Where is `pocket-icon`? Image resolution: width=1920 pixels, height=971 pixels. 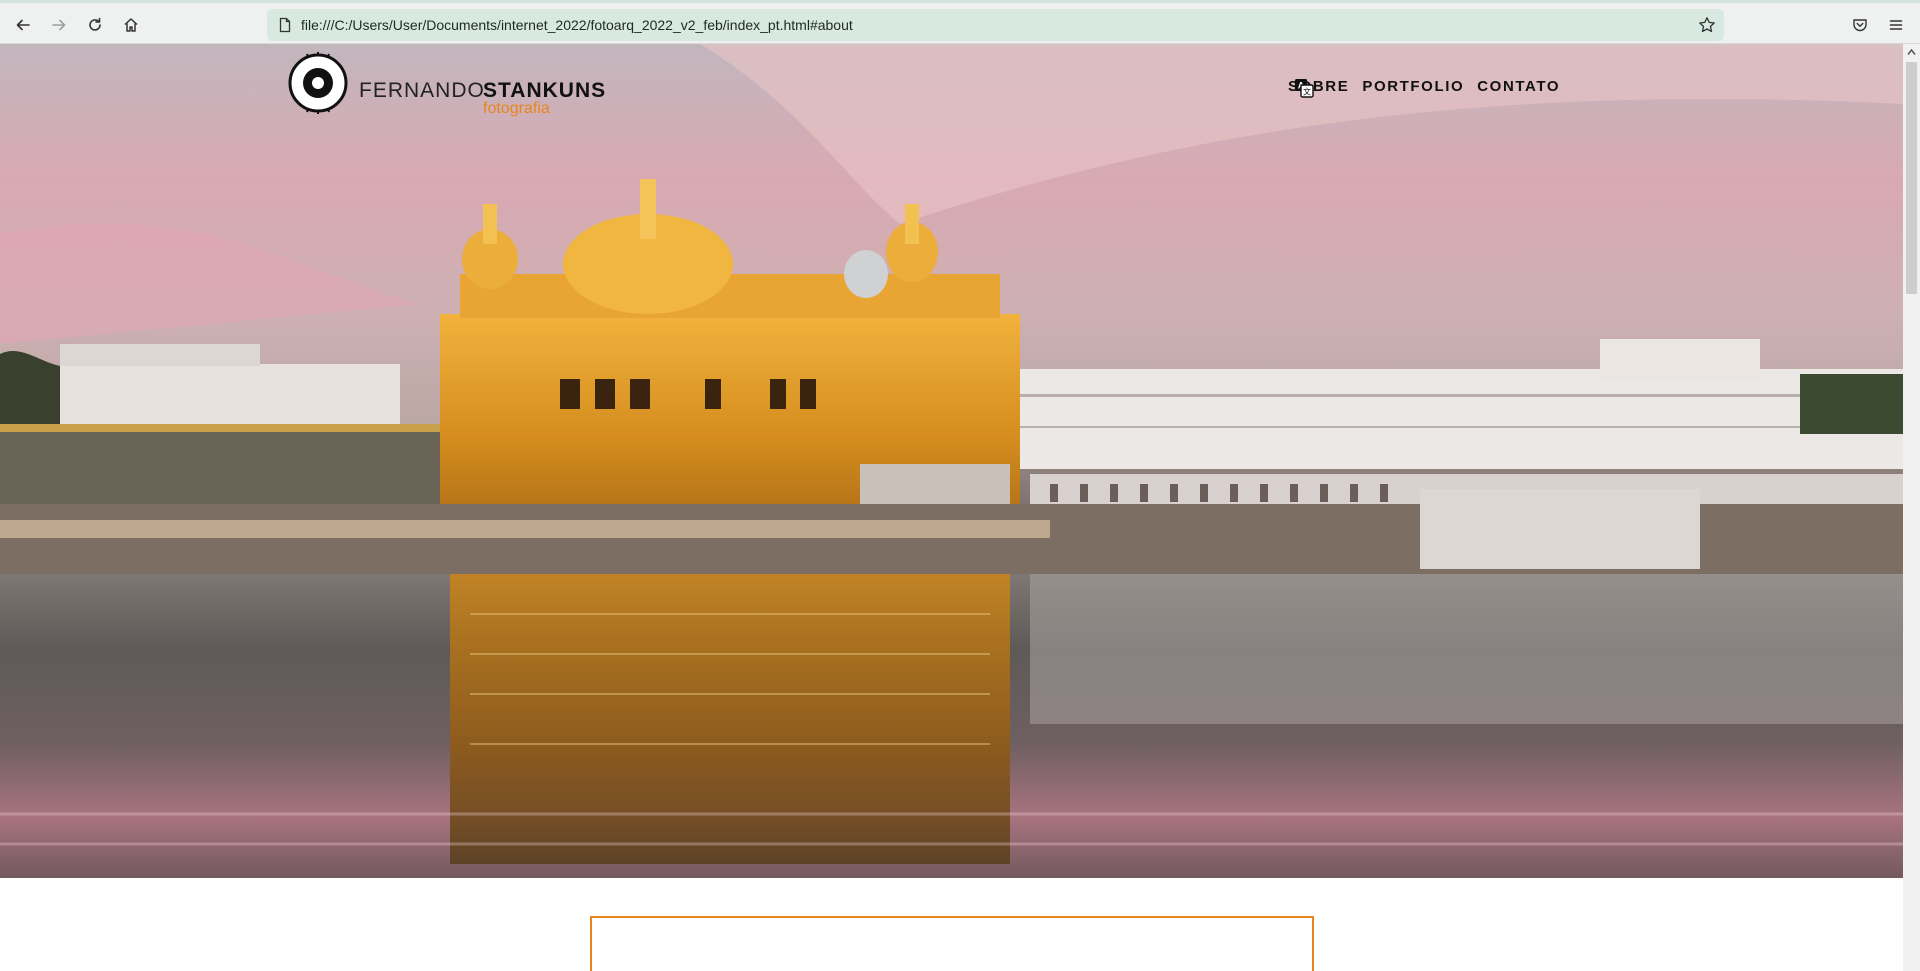
pocket-icon is located at coordinates (1860, 25).